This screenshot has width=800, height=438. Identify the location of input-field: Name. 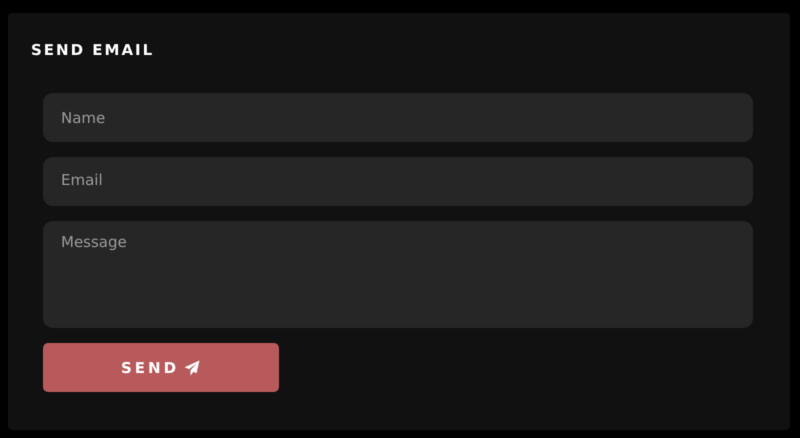
(398, 117).